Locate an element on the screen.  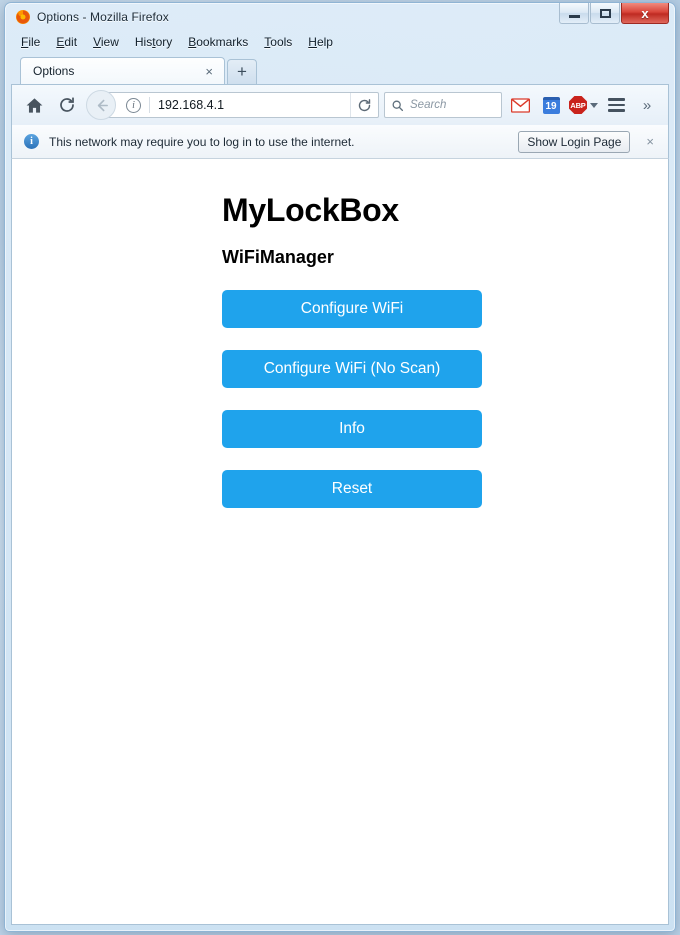
firefox-logo-icon is located at coordinates (23, 17).